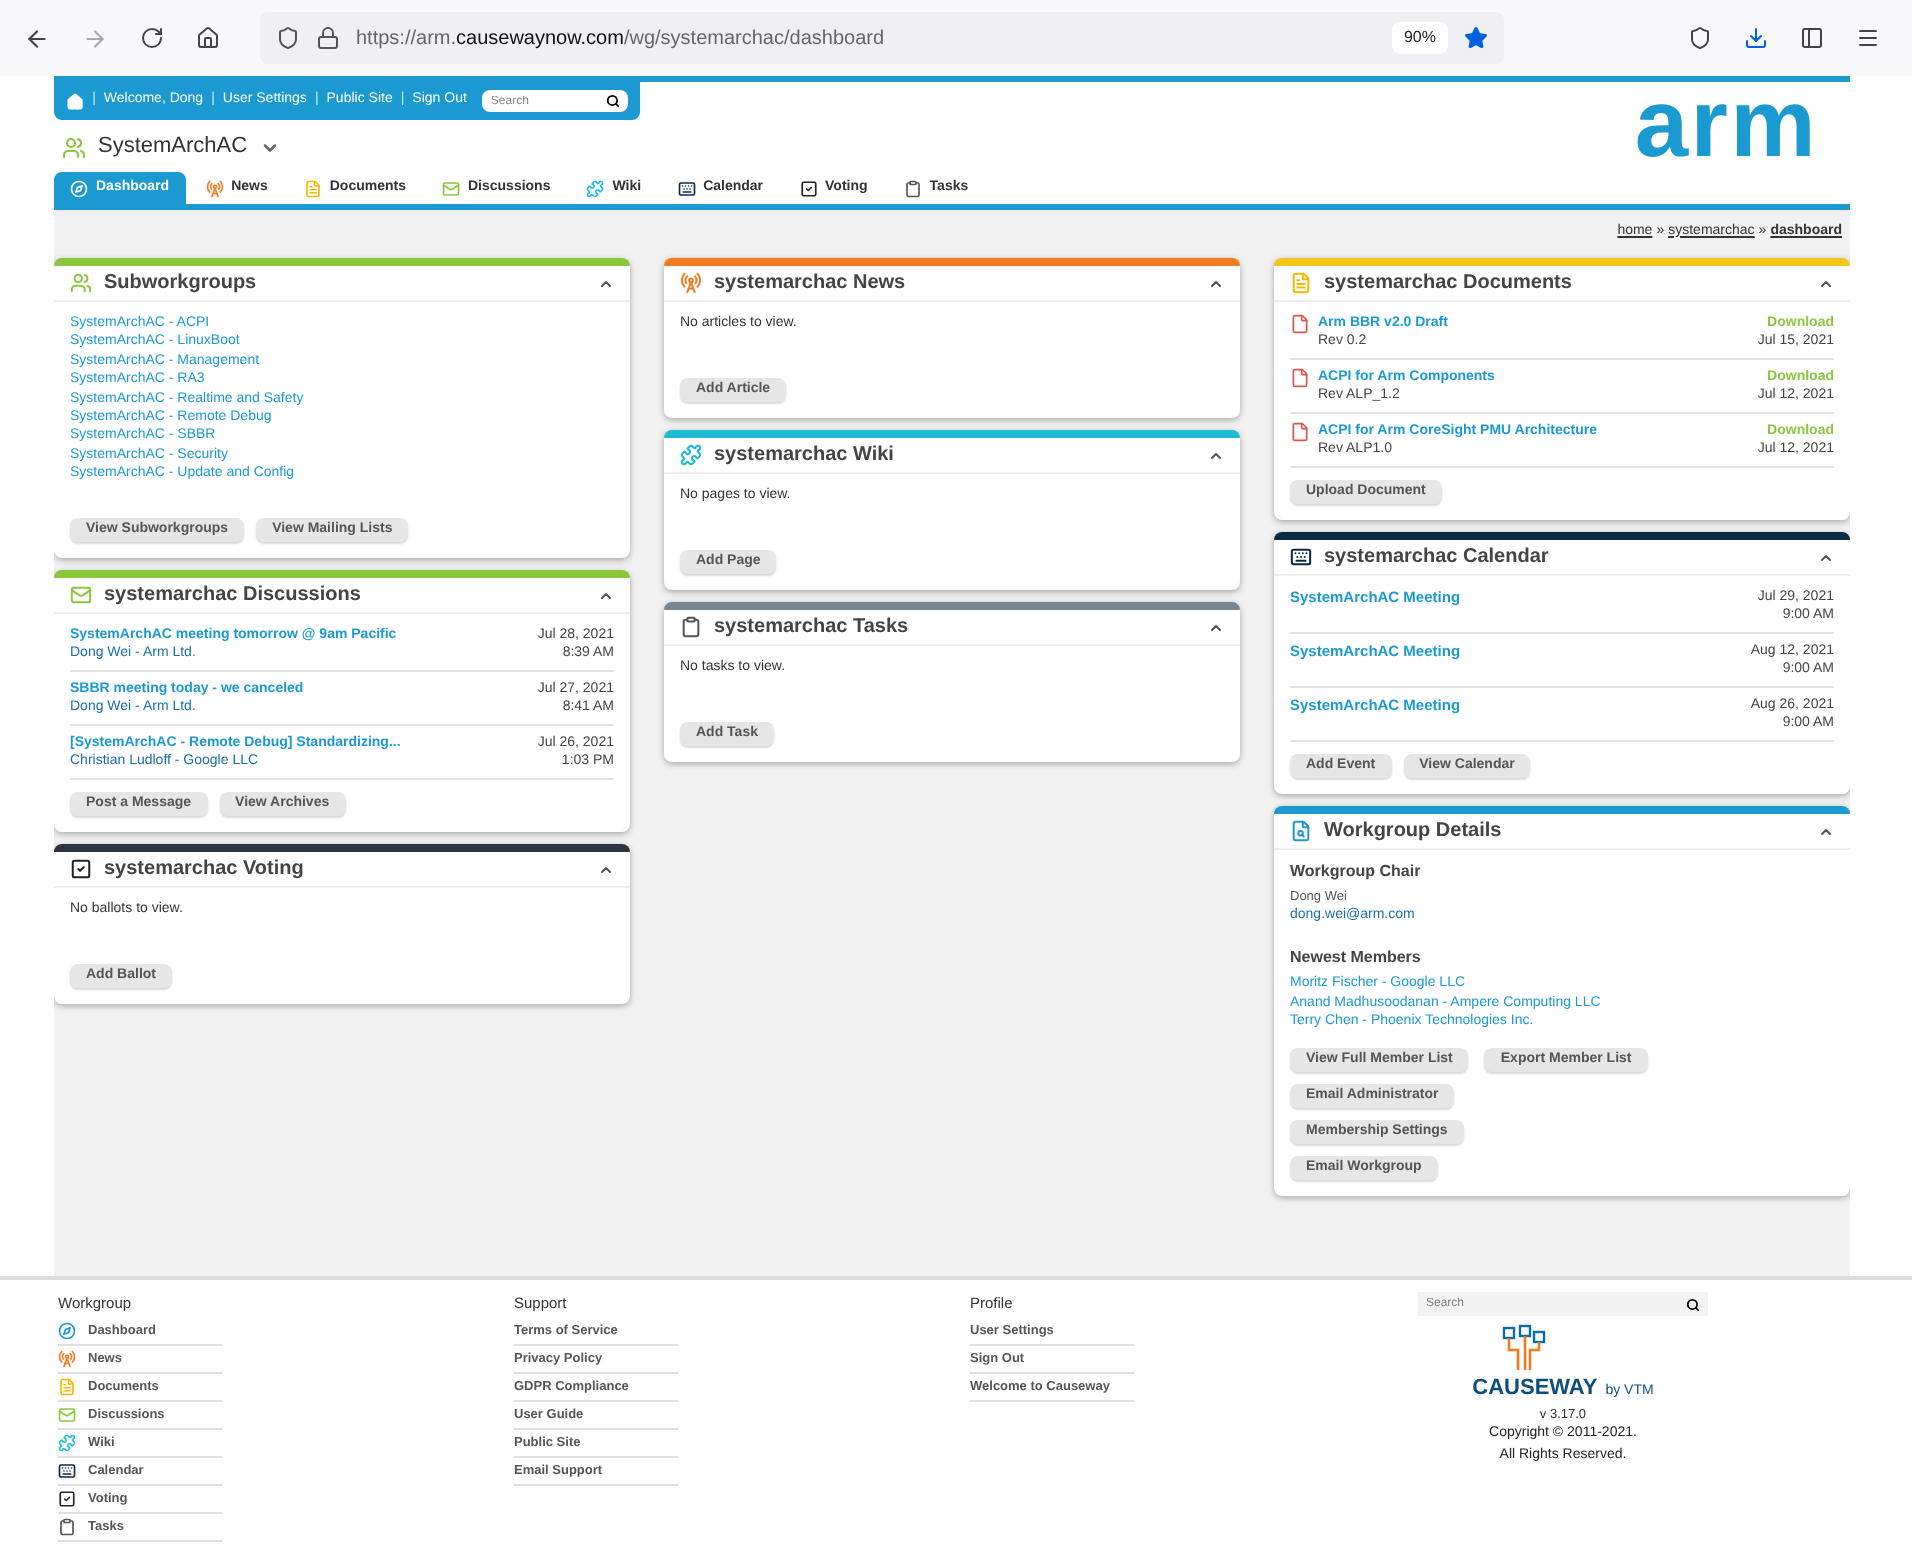 Image resolution: width=1912 pixels, height=1560 pixels. I want to click on brand-name: CAUSEWAY, so click(1535, 1389).